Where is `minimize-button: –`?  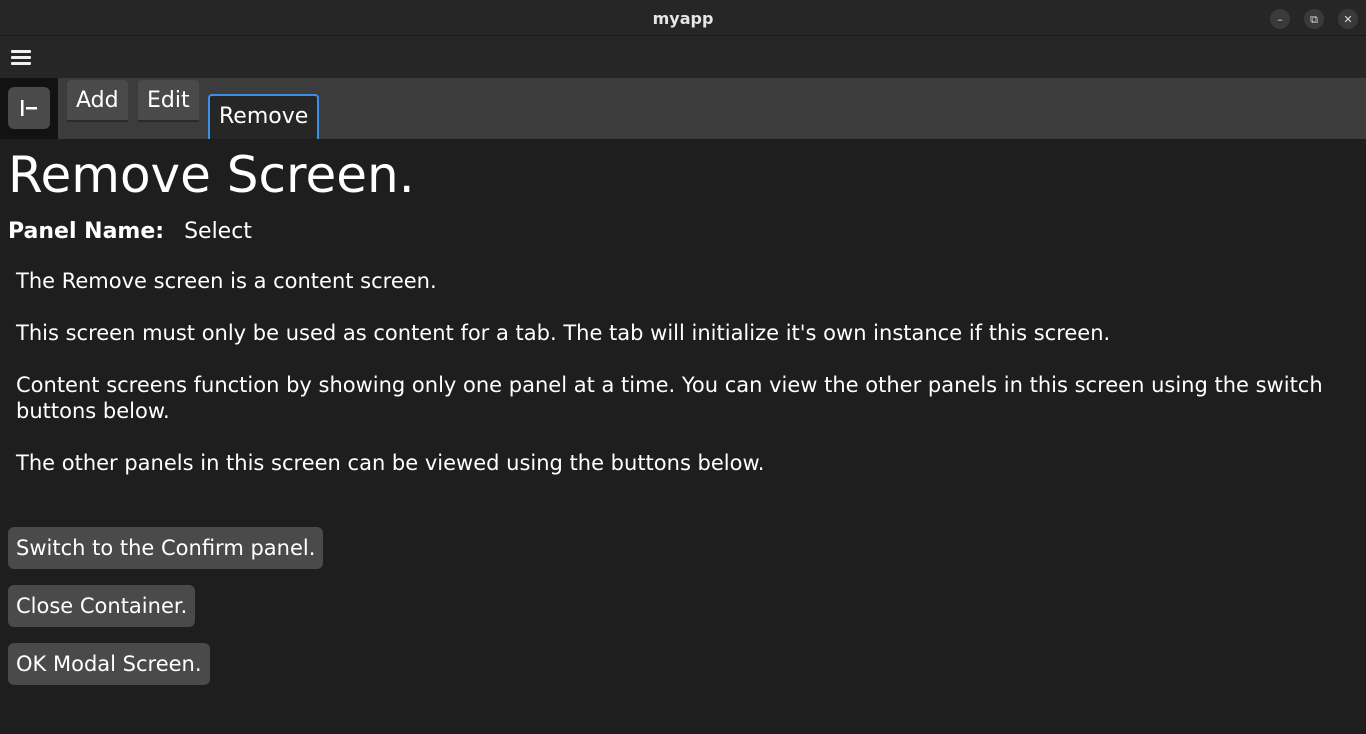 minimize-button: – is located at coordinates (1280, 19).